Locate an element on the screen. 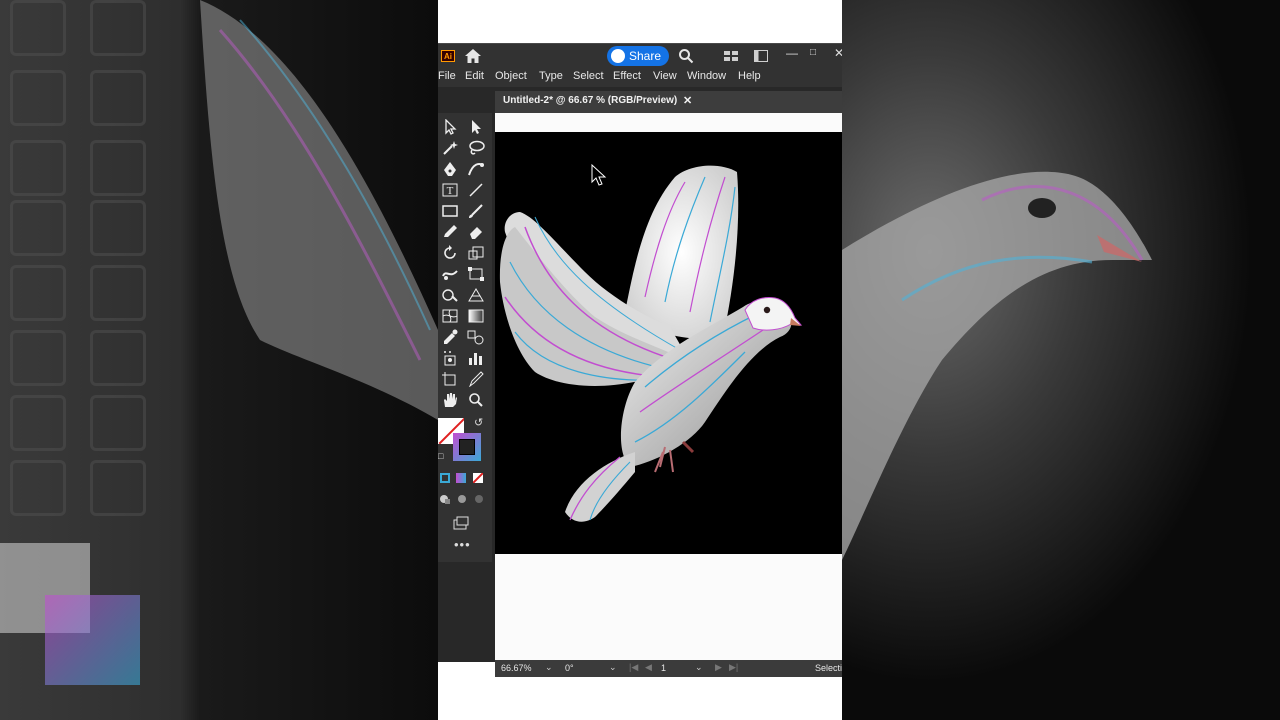 The image size is (1280, 720). zoom-level: 66.67% is located at coordinates (516, 668).